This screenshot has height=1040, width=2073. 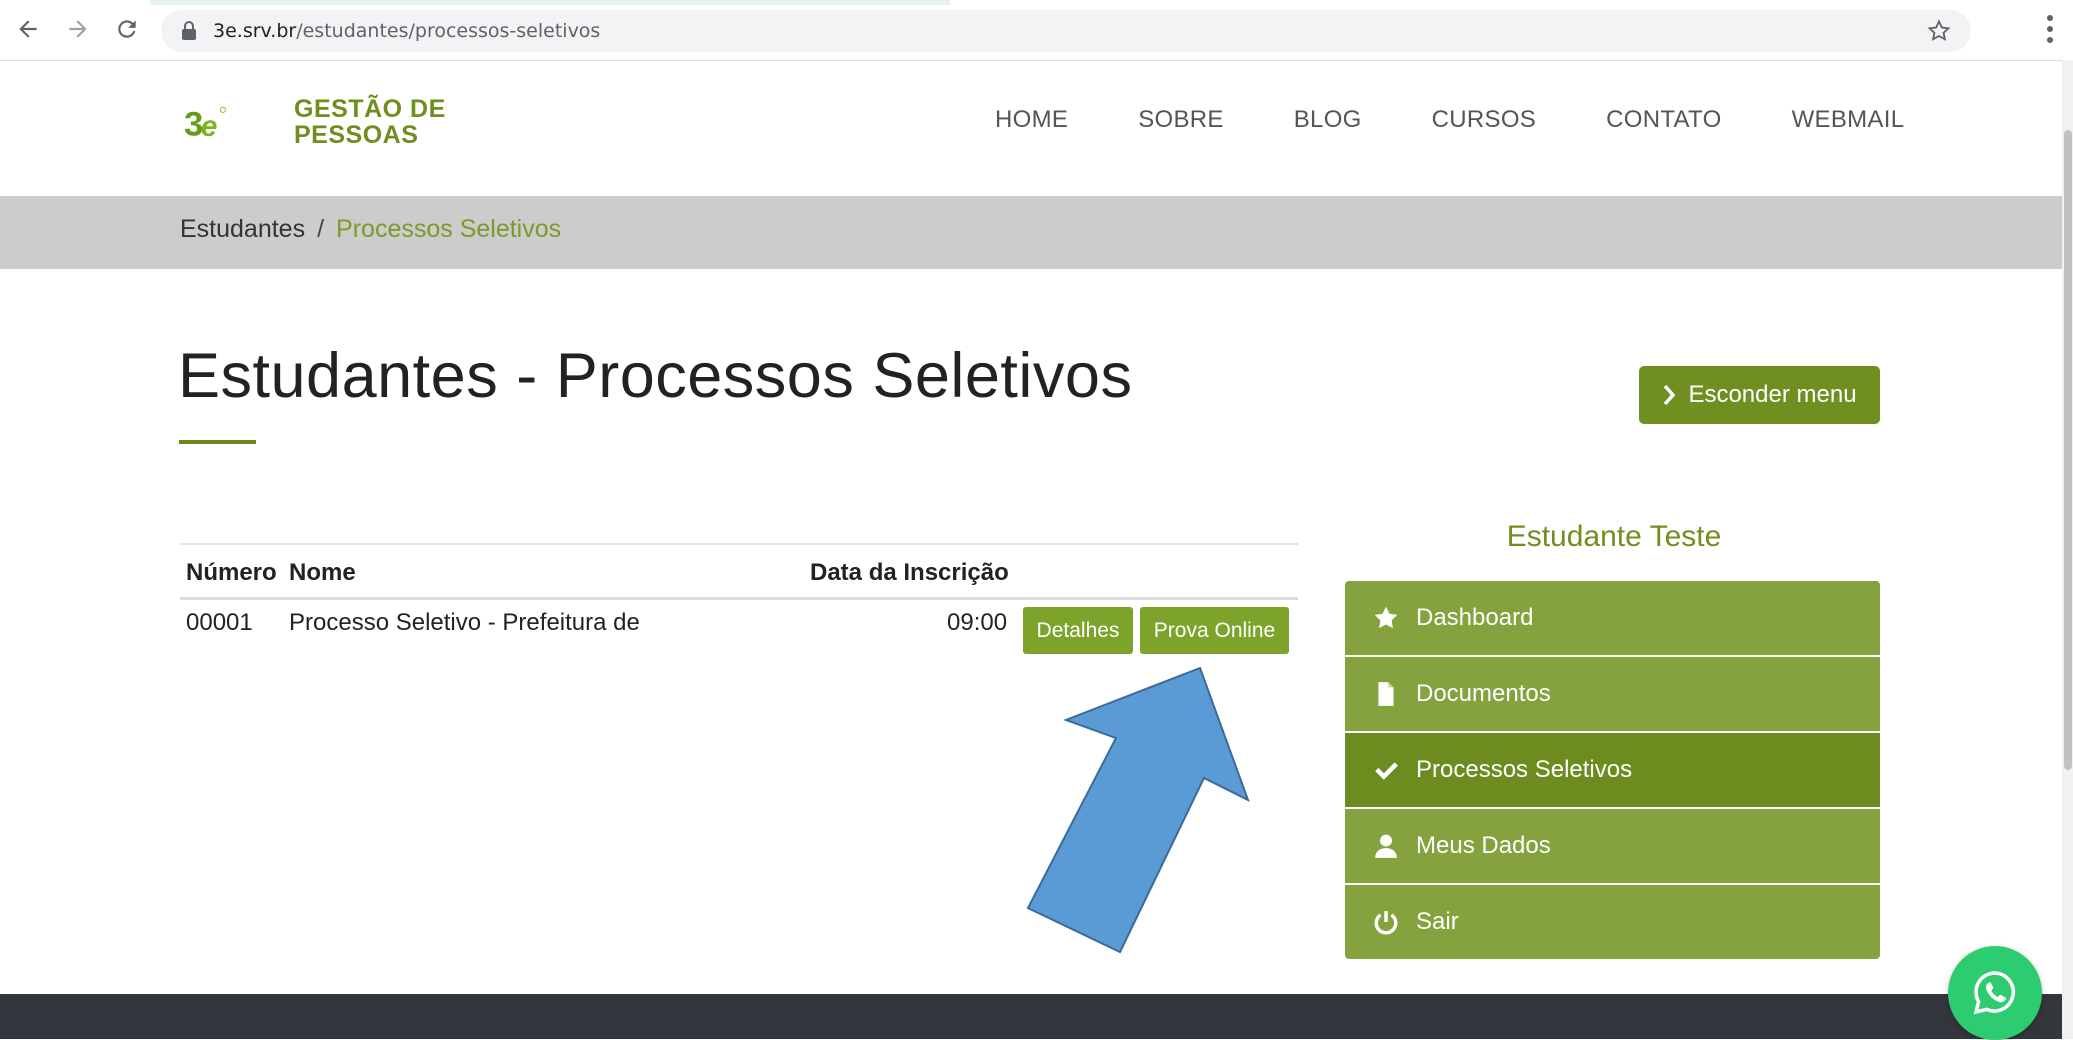 I want to click on logo-line2: PESSOAS, so click(x=356, y=135).